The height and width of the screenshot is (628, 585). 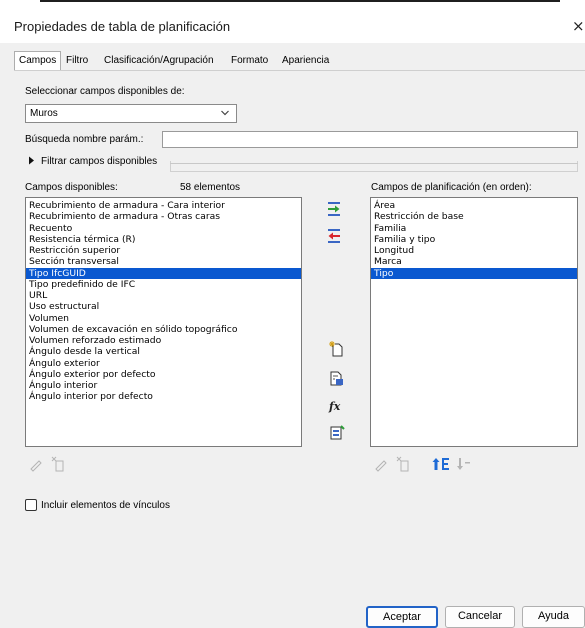 I want to click on parameter-search-input, so click(x=370, y=139).